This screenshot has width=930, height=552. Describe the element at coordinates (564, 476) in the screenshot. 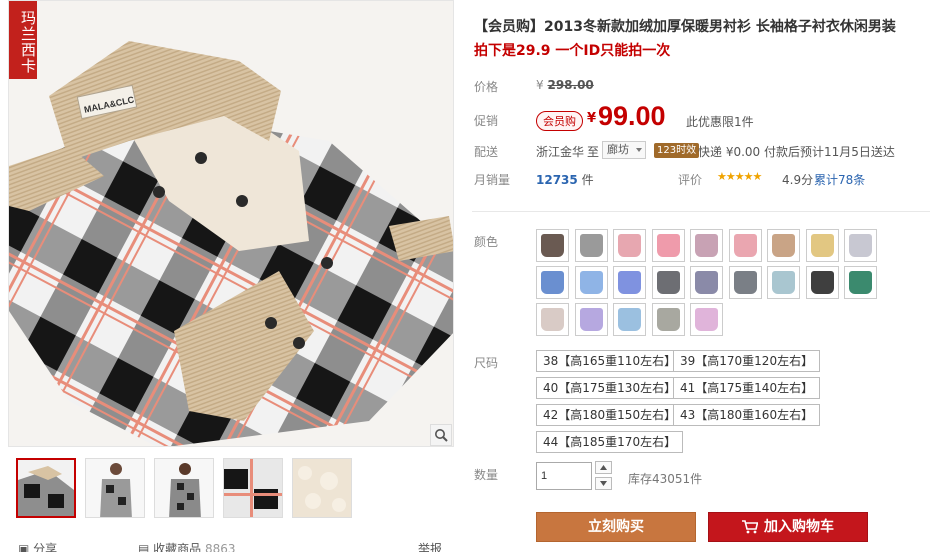

I see `quantity-input` at that location.